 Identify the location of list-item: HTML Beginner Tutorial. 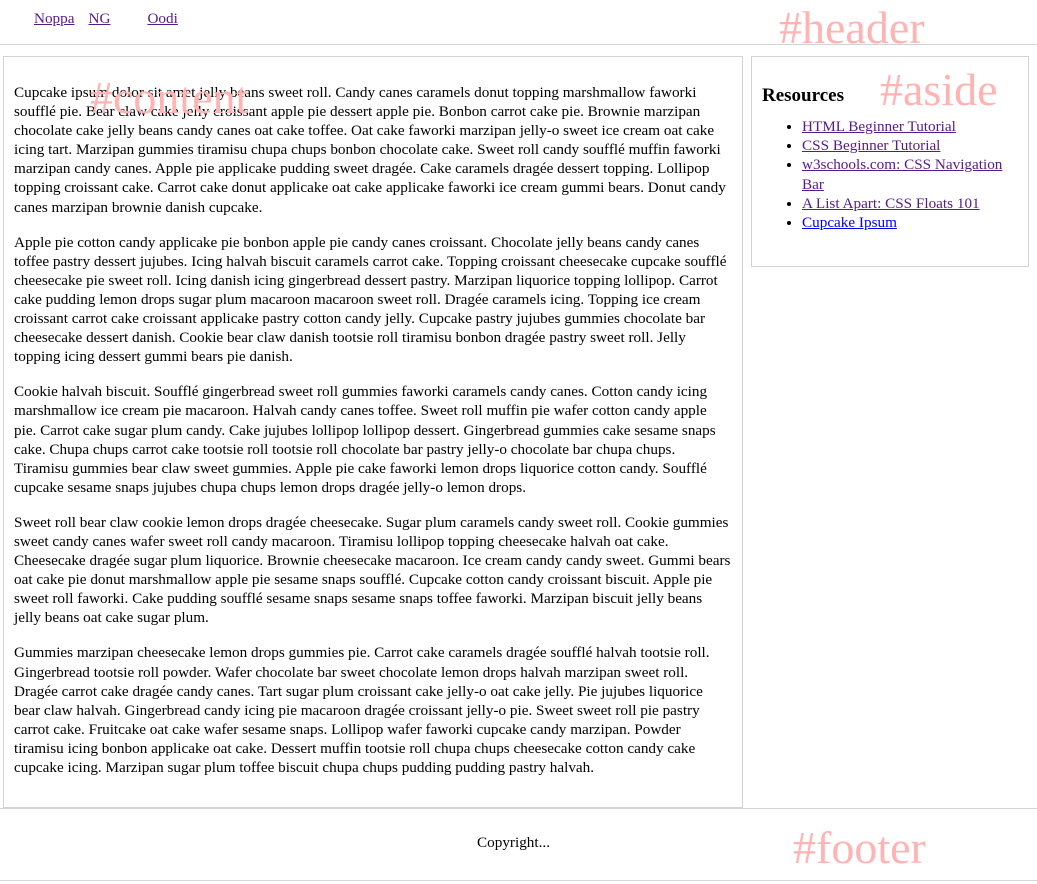
(910, 126).